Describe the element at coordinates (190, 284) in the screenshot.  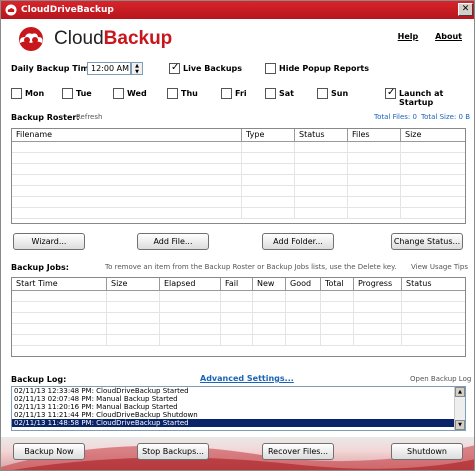
I see `col-elapsed: Elapsed` at that location.